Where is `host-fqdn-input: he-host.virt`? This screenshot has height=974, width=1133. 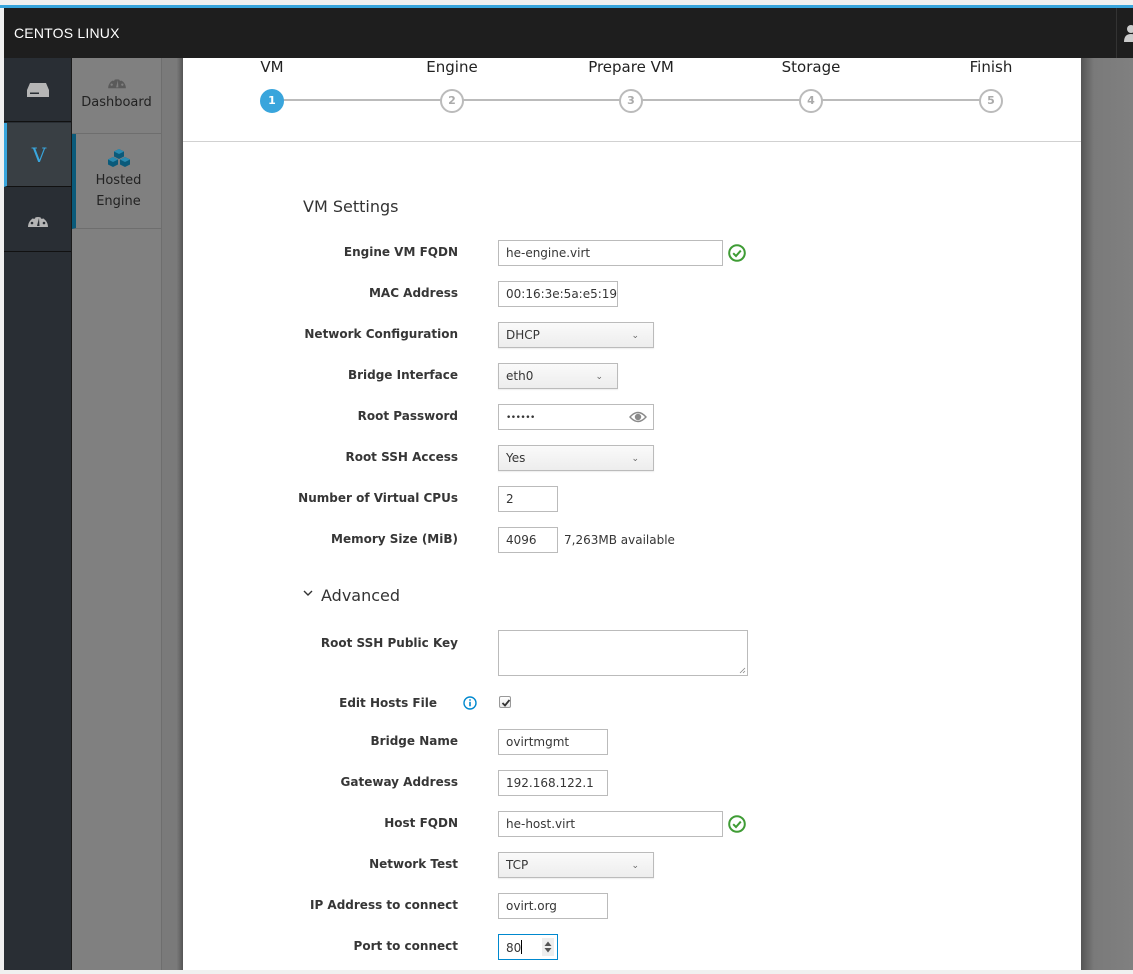 host-fqdn-input: he-host.virt is located at coordinates (610, 824).